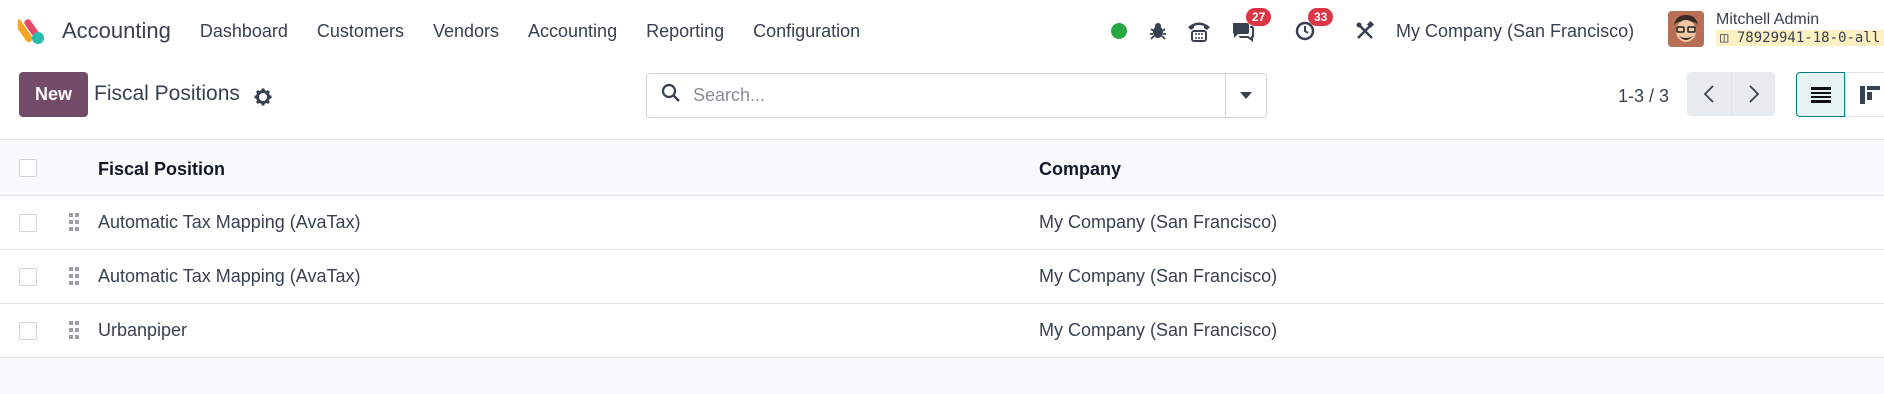  What do you see at coordinates (1158, 31) in the screenshot?
I see `debug-bug-icon` at bounding box center [1158, 31].